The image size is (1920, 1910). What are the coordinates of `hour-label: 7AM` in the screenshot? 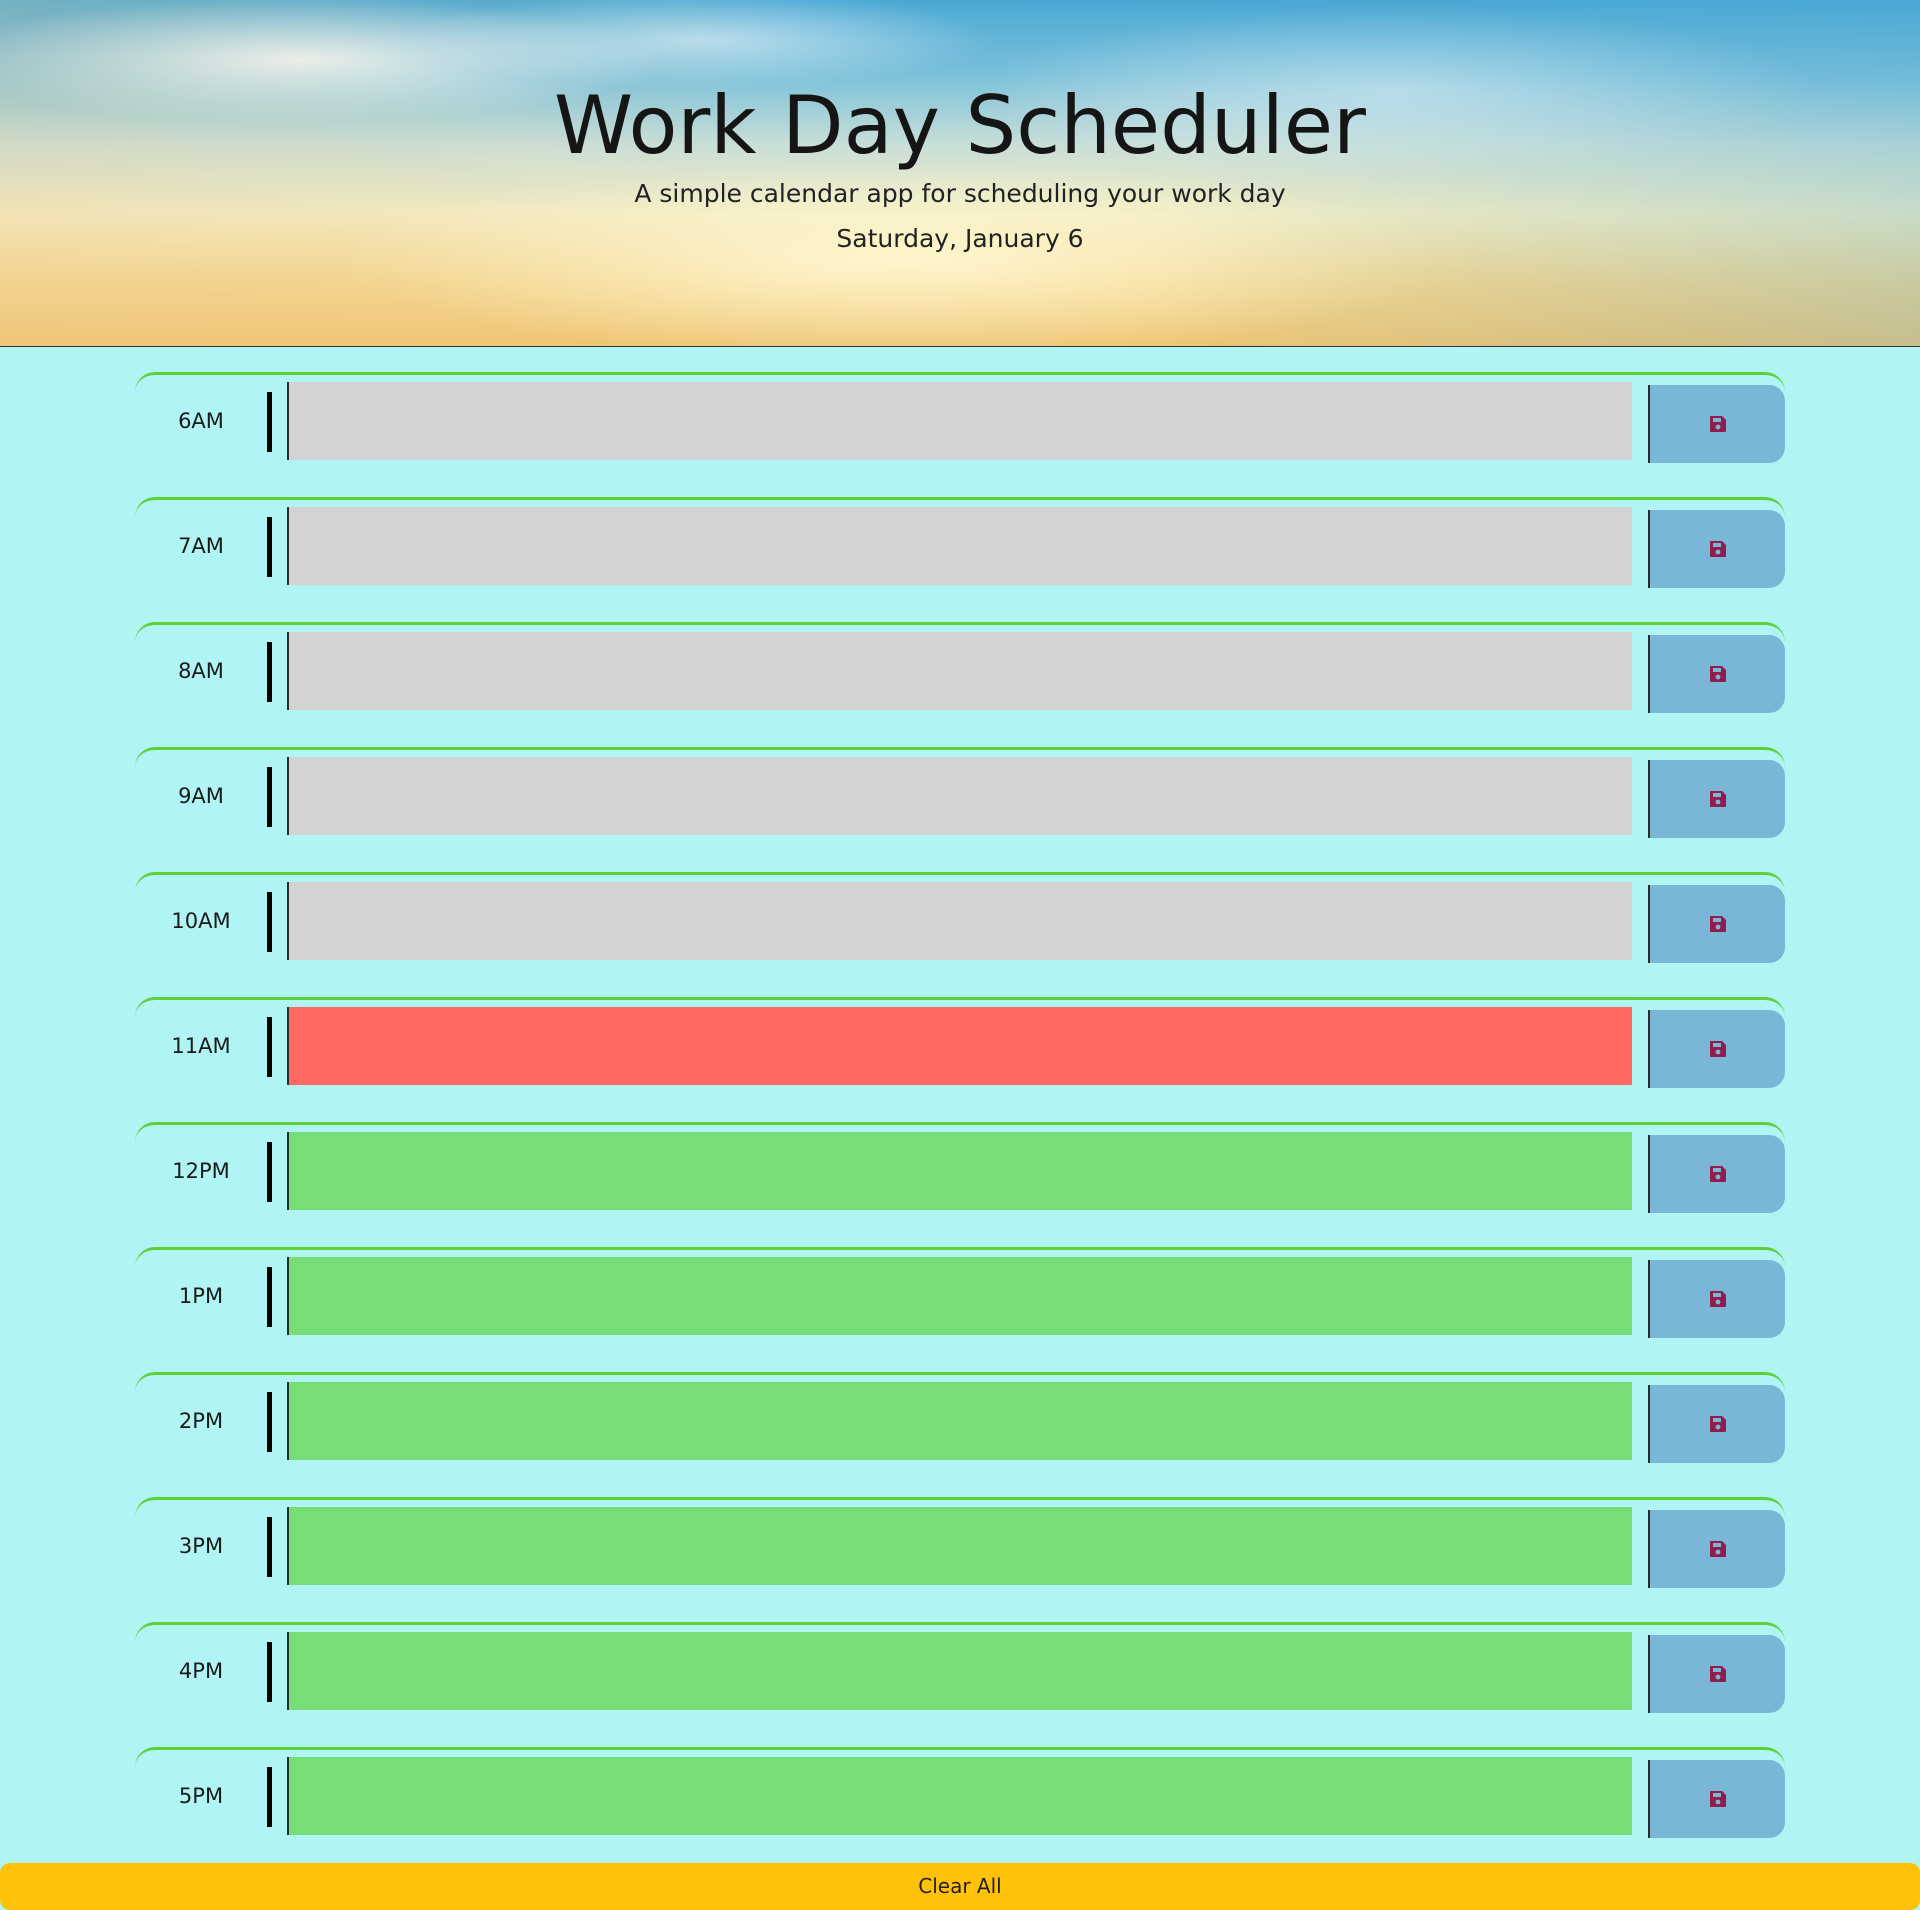 It's located at (201, 546).